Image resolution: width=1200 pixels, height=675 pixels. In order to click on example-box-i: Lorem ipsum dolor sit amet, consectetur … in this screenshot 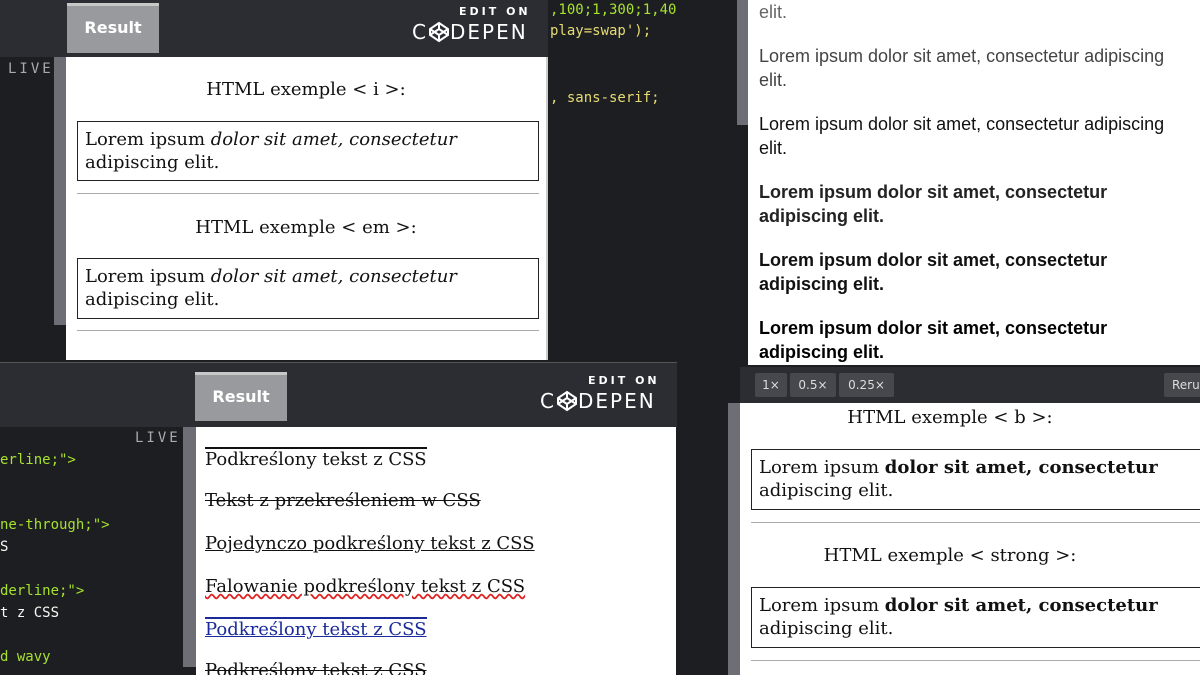, I will do `click(308, 151)`.